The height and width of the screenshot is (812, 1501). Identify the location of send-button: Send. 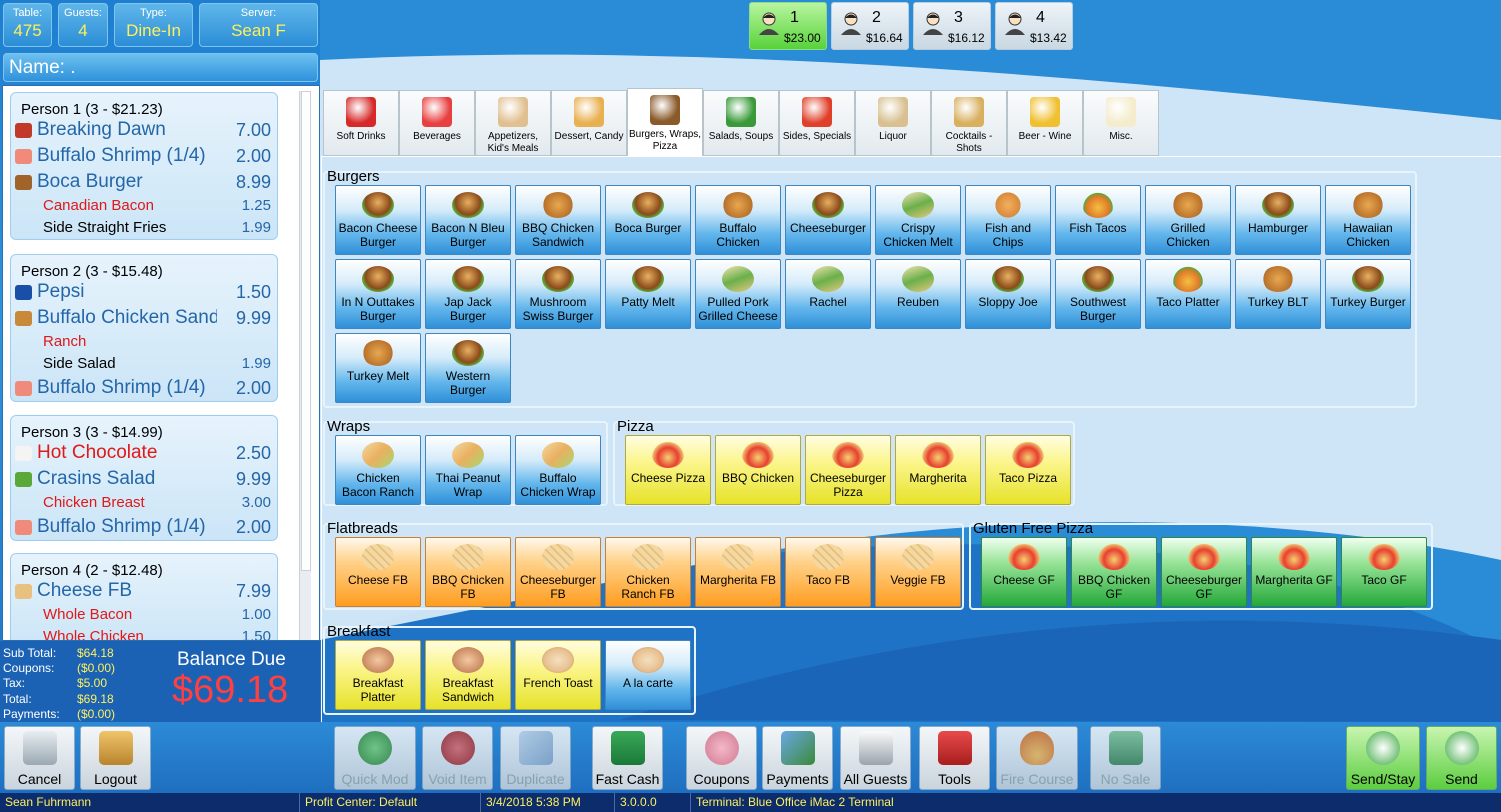
(1461, 758).